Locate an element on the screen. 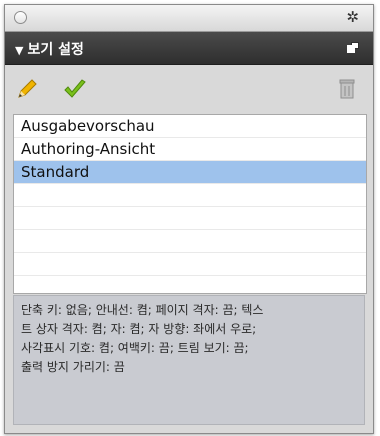 This screenshot has height=436, width=380. delete-button is located at coordinates (347, 89).